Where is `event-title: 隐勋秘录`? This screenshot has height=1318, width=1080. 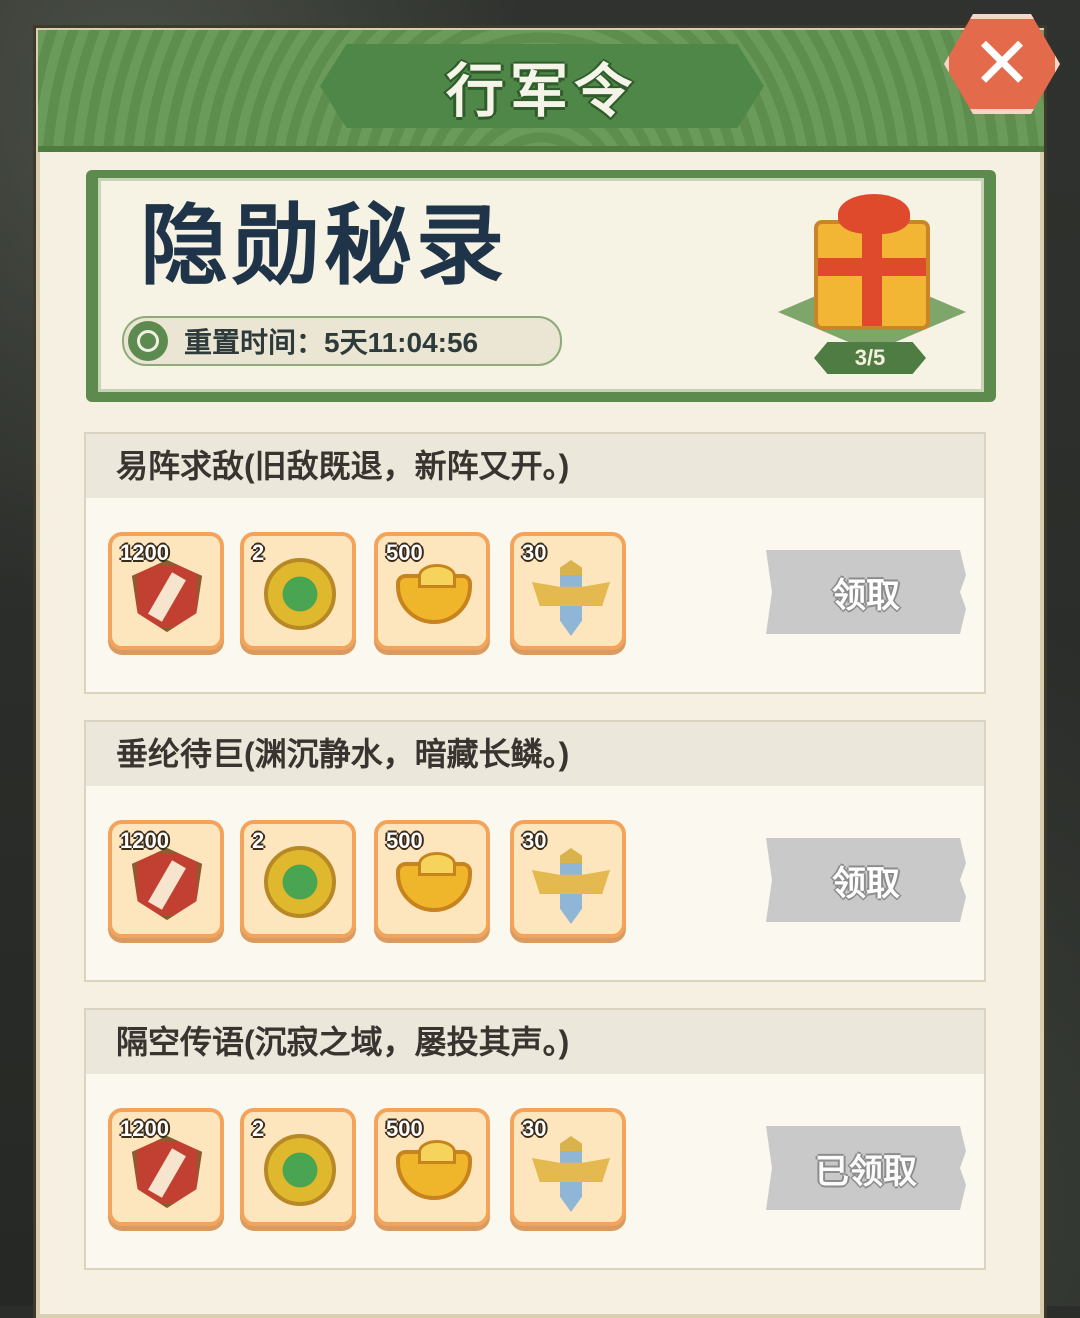 event-title: 隐勋秘录 is located at coordinates (324, 245).